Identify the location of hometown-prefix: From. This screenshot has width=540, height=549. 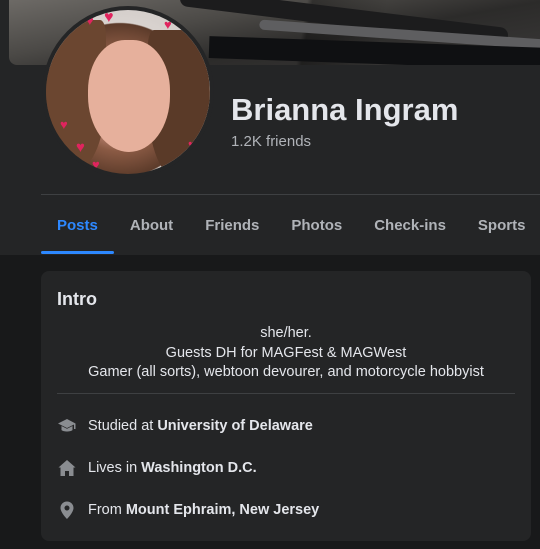
(105, 510).